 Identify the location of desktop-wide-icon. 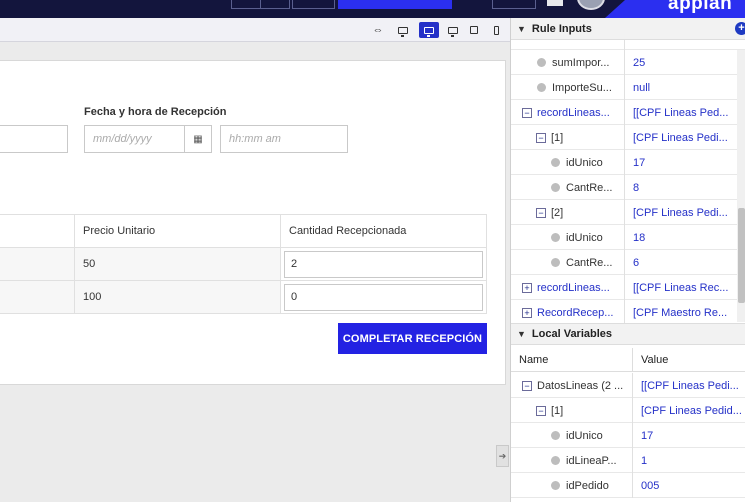
(429, 30).